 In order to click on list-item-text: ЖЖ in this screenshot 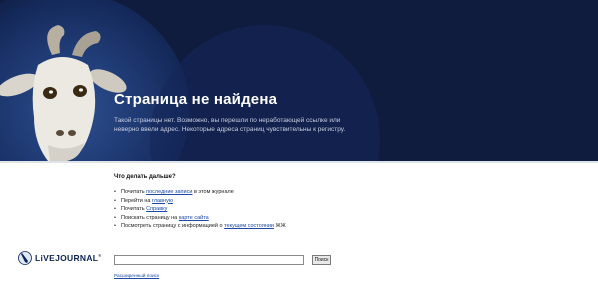, I will do `click(280, 226)`.